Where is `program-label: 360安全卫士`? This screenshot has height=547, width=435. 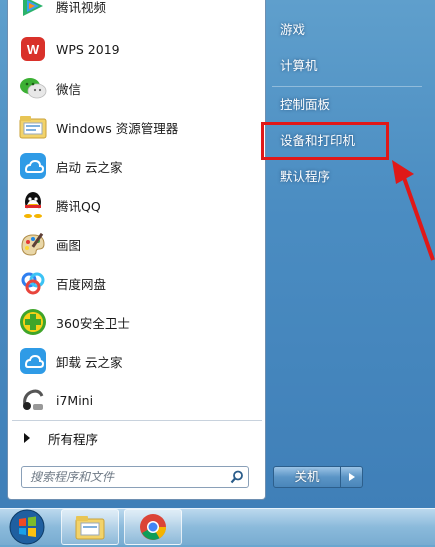 program-label: 360安全卫士 is located at coordinates (93, 323).